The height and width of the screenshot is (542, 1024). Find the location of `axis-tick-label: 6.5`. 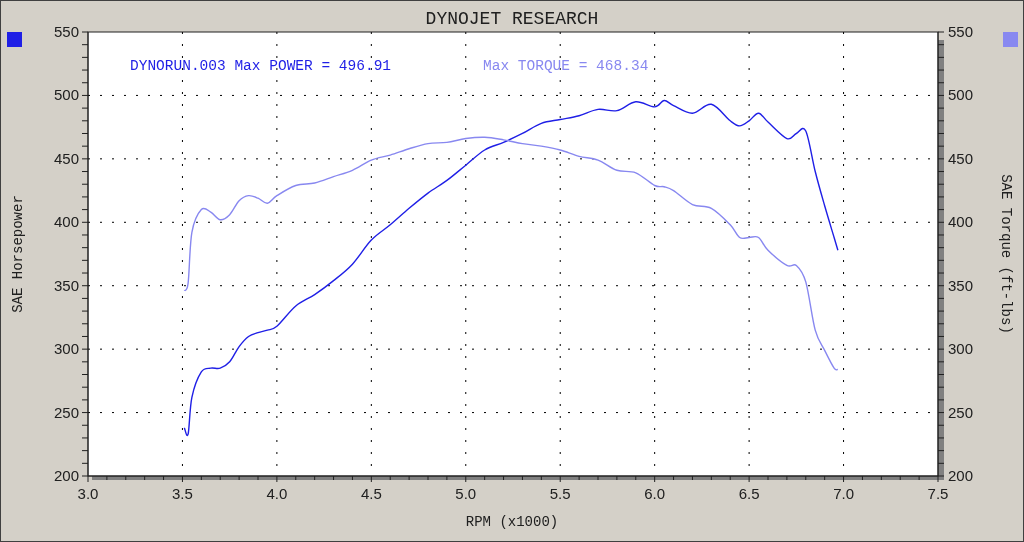

axis-tick-label: 6.5 is located at coordinates (749, 493).